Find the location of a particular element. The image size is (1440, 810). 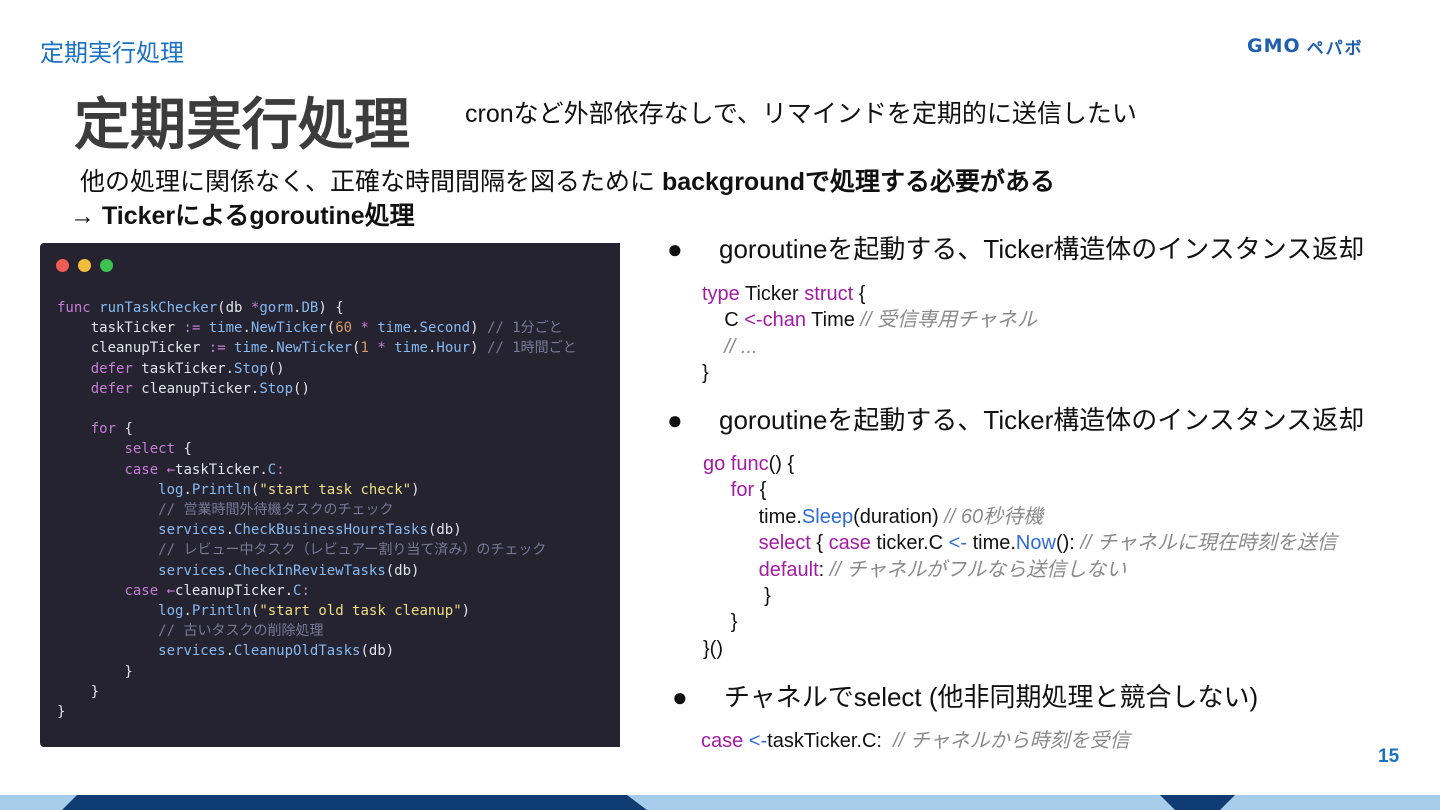

bullet-3-text: チャネルでselect (他非同期処理と競合しない) is located at coordinates (991, 697).